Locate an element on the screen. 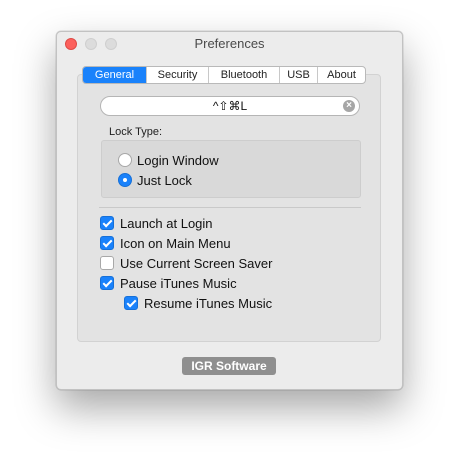  lock-type-group: Login Window Just Lock is located at coordinates (231, 169).